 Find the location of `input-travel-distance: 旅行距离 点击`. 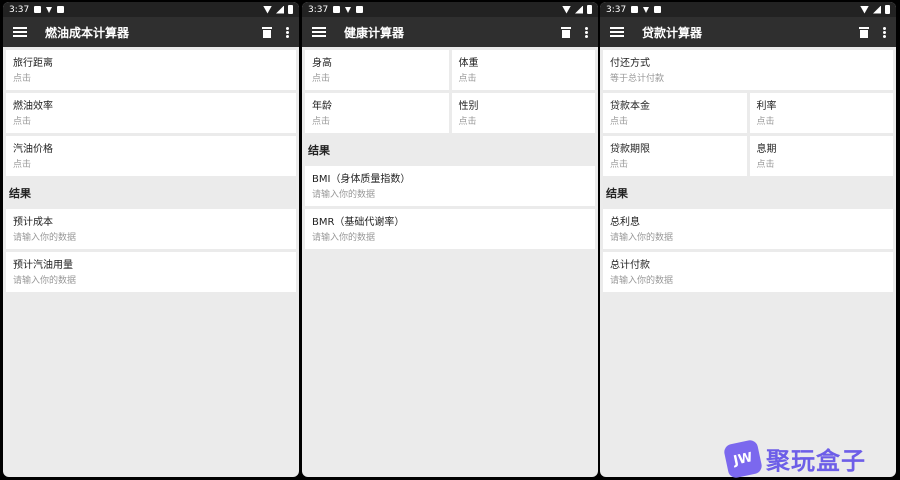

input-travel-distance: 旅行距离 点击 is located at coordinates (151, 70).